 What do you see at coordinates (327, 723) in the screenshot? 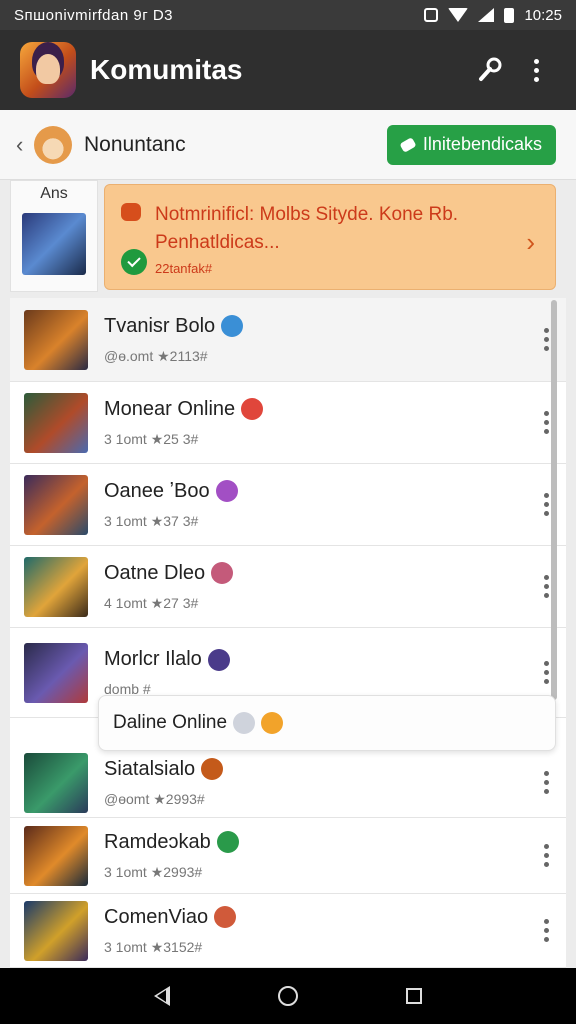
I see `online-popup: Daline Online` at bounding box center [327, 723].